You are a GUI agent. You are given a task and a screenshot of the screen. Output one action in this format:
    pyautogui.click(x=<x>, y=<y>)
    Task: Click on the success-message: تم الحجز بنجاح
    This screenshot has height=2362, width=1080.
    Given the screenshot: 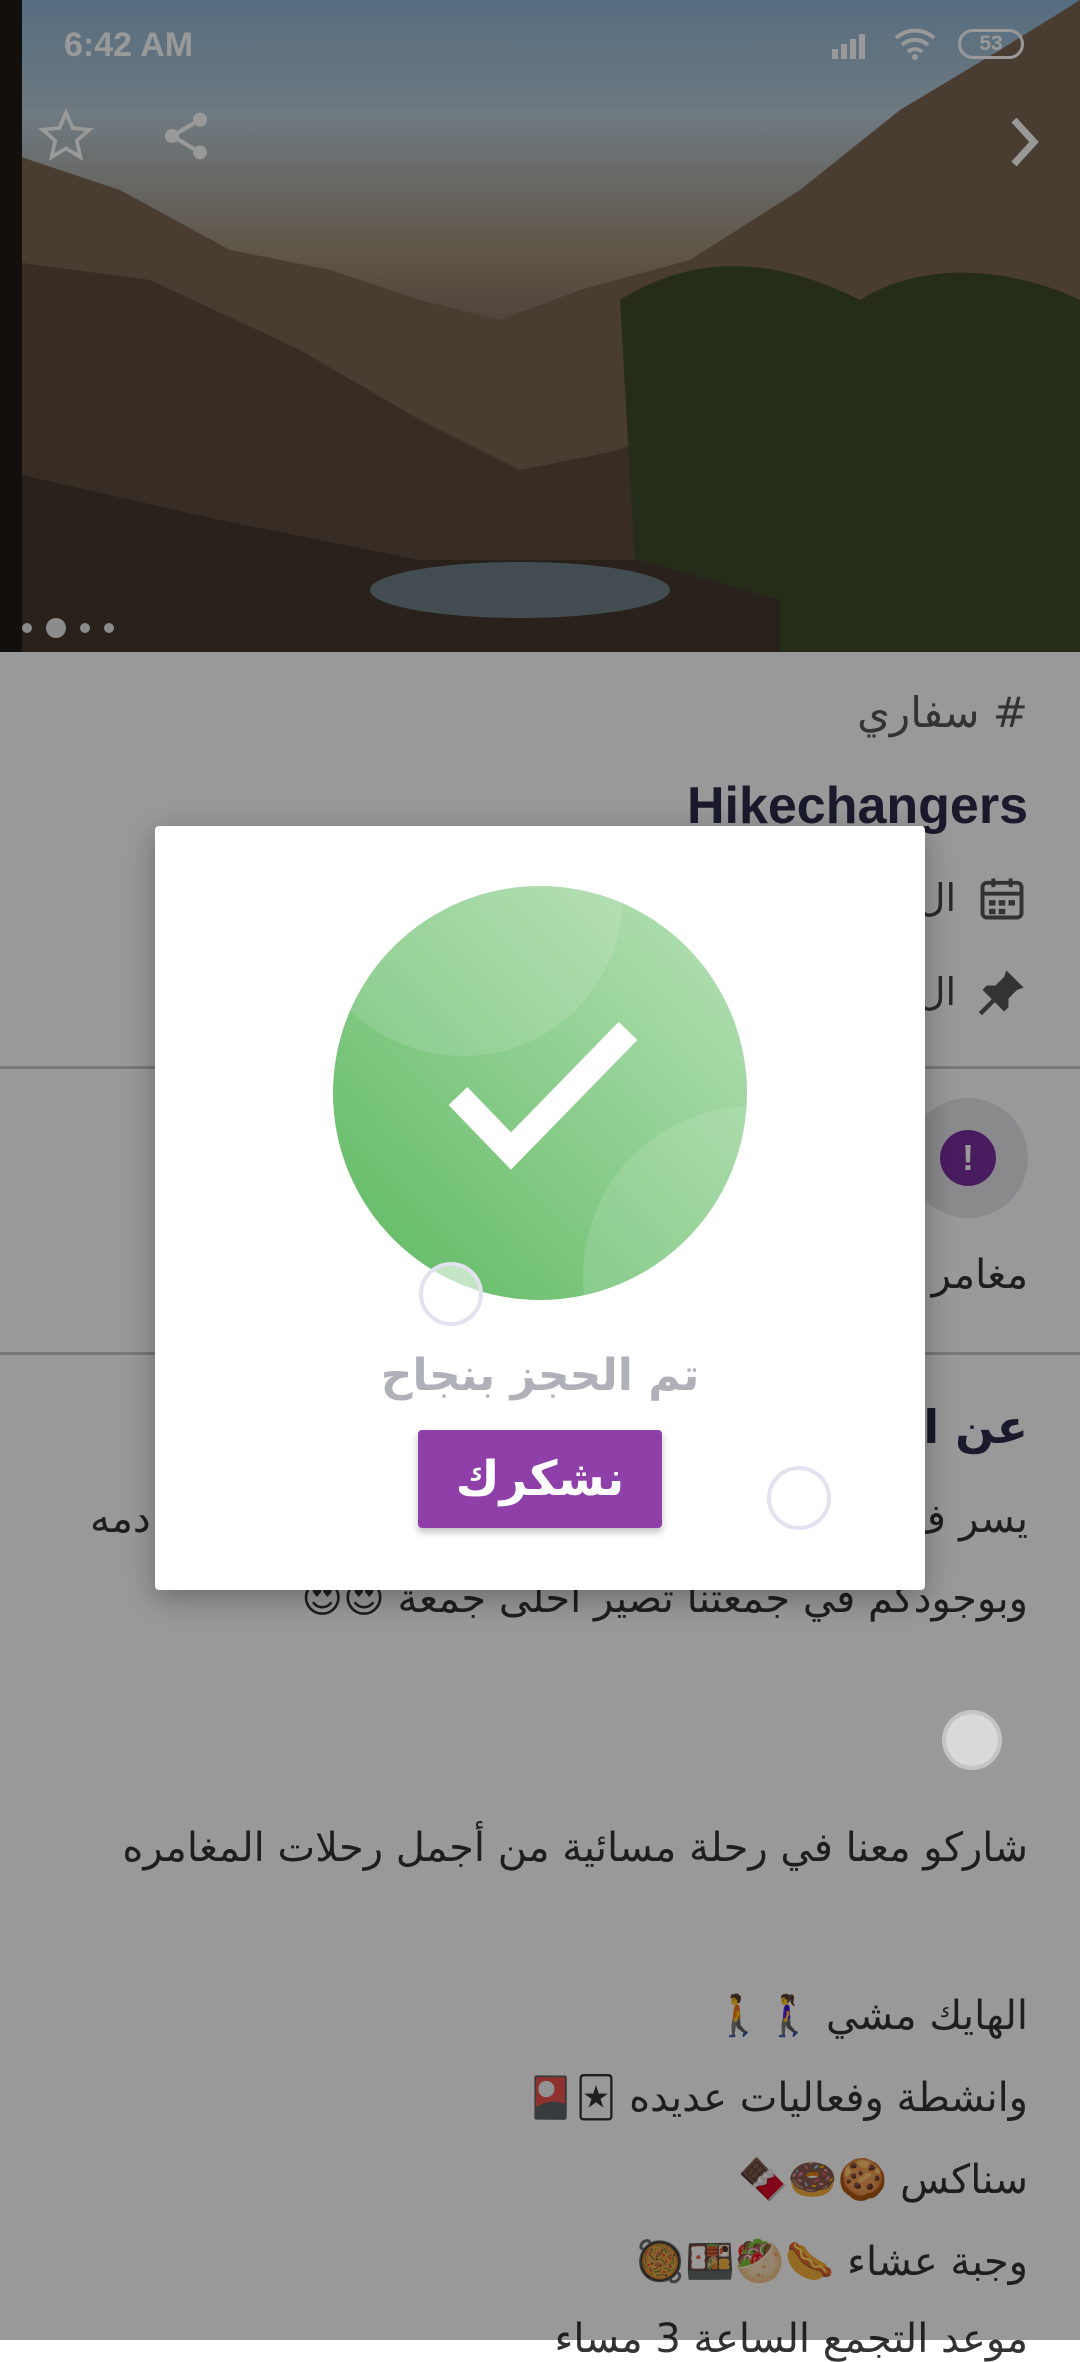 What is the action you would take?
    pyautogui.click(x=540, y=1375)
    